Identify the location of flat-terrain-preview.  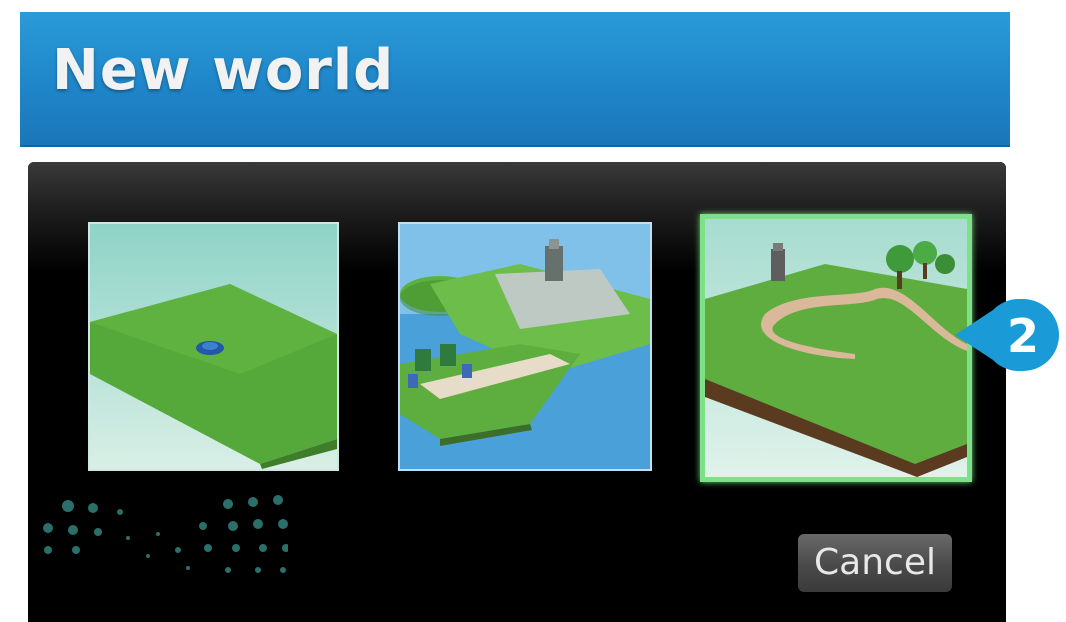
(213, 346).